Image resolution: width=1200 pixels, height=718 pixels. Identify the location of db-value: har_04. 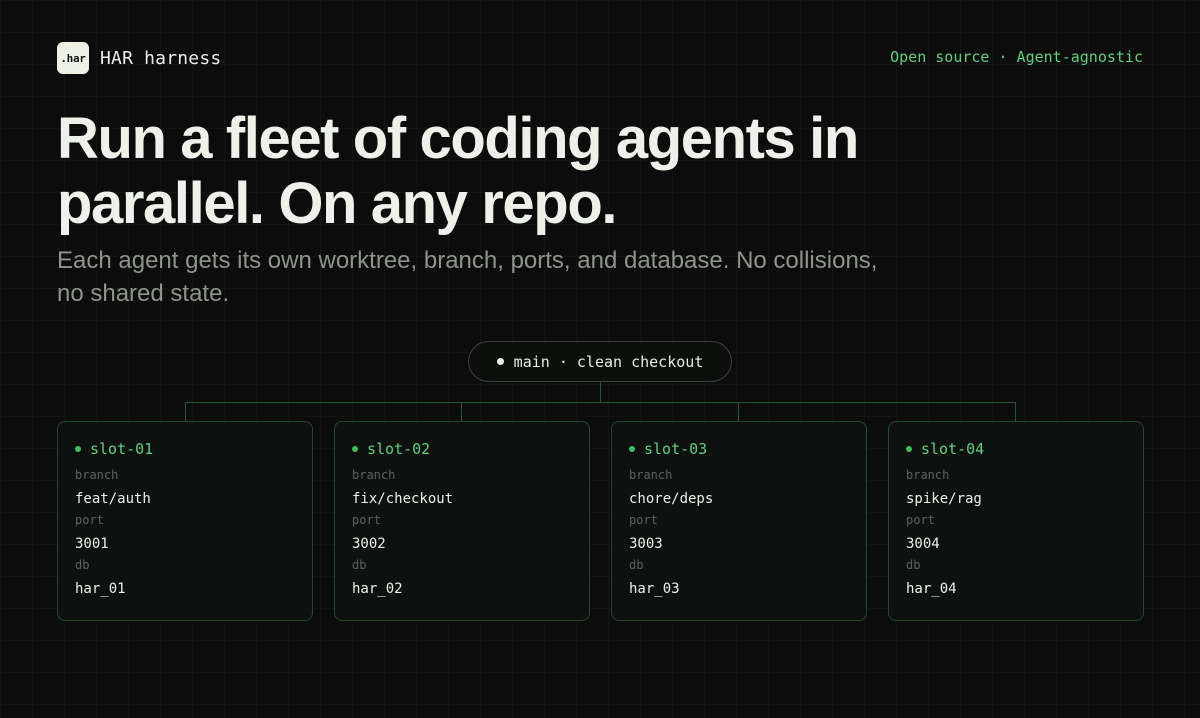
(931, 589).